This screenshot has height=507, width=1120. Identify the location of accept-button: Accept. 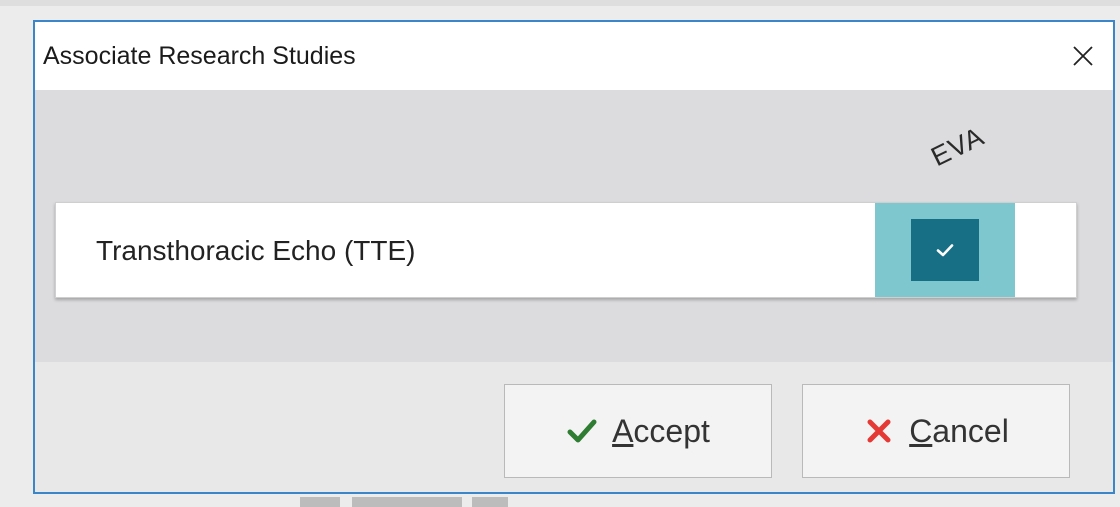
(638, 431).